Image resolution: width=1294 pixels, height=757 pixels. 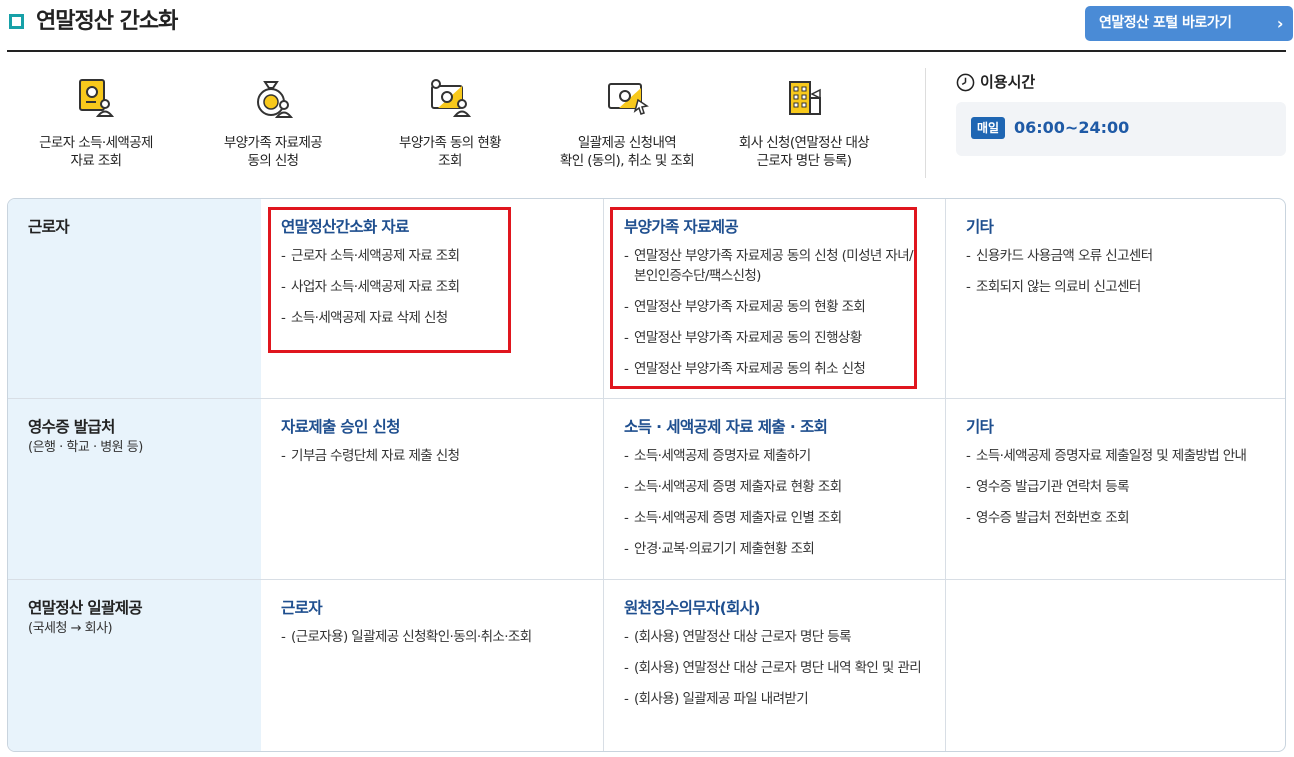 I want to click on usage-time-box: 매일 06:00~24:00, so click(x=1121, y=129).